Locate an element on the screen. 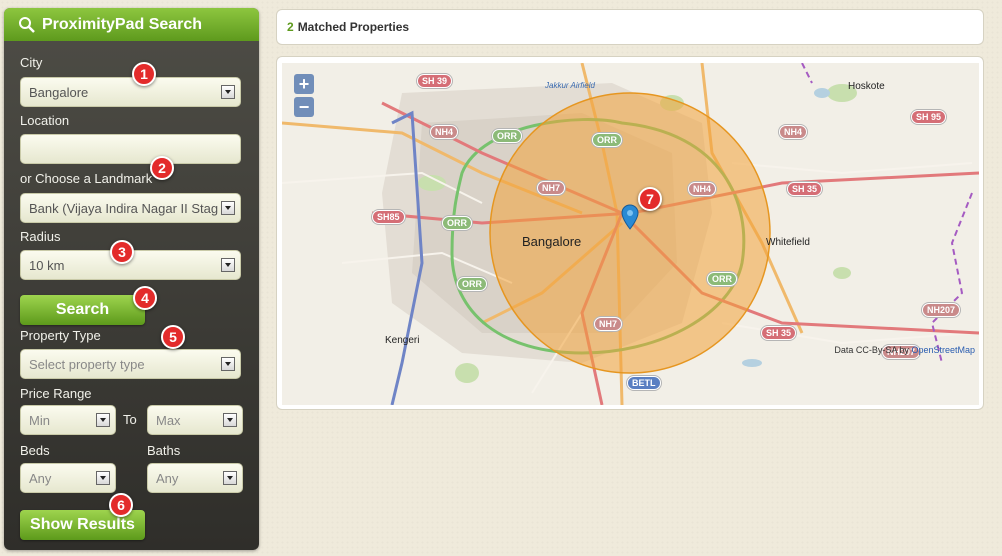  zoom-out-button: − is located at coordinates (304, 107).